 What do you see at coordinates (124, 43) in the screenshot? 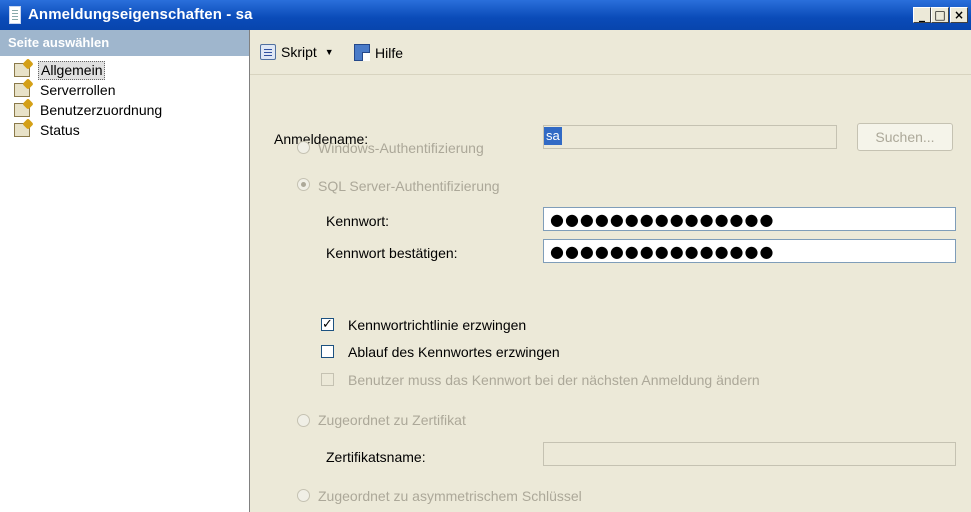
I see `page-select-header: Seite auswählen` at bounding box center [124, 43].